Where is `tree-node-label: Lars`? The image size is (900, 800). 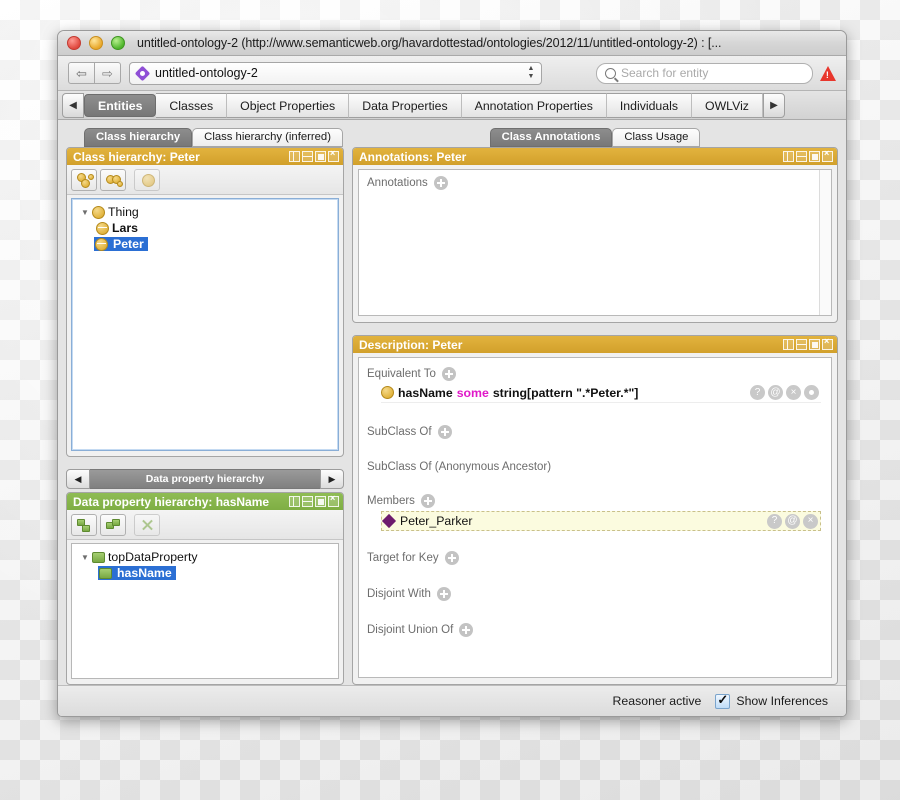 tree-node-label: Lars is located at coordinates (125, 228).